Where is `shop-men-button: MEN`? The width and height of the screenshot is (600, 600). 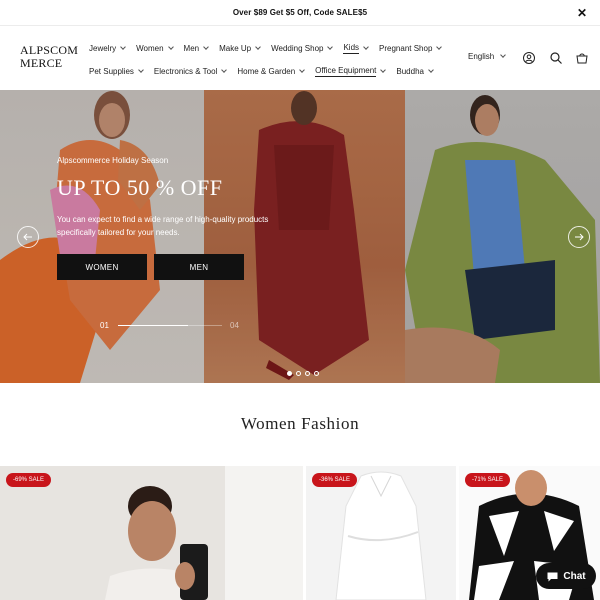
shop-men-button: MEN is located at coordinates (199, 267).